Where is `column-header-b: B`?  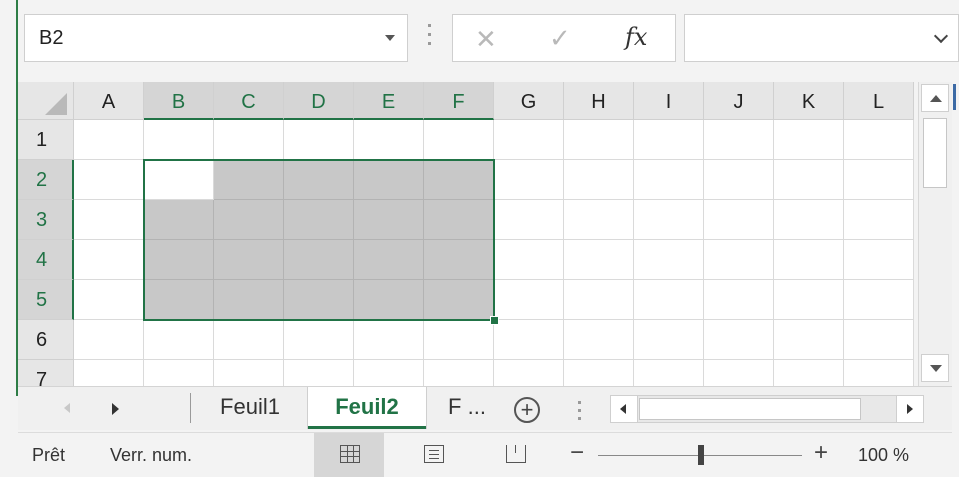
column-header-b: B is located at coordinates (179, 101).